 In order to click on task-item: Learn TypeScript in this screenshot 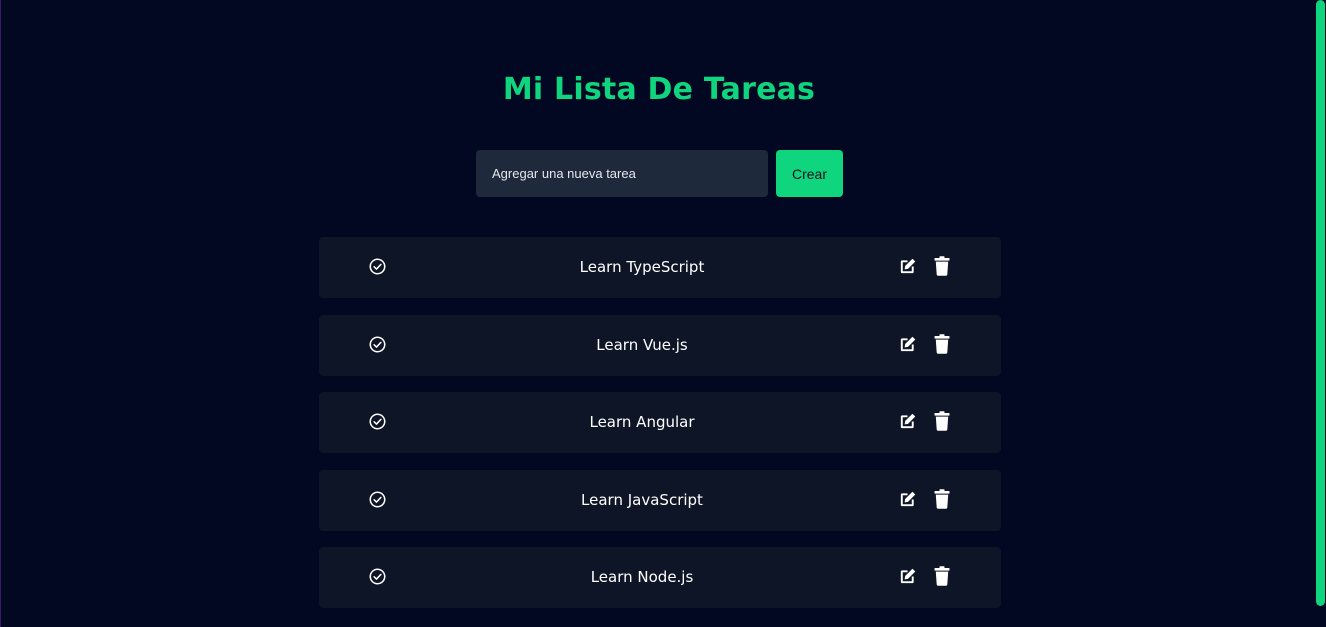, I will do `click(660, 267)`.